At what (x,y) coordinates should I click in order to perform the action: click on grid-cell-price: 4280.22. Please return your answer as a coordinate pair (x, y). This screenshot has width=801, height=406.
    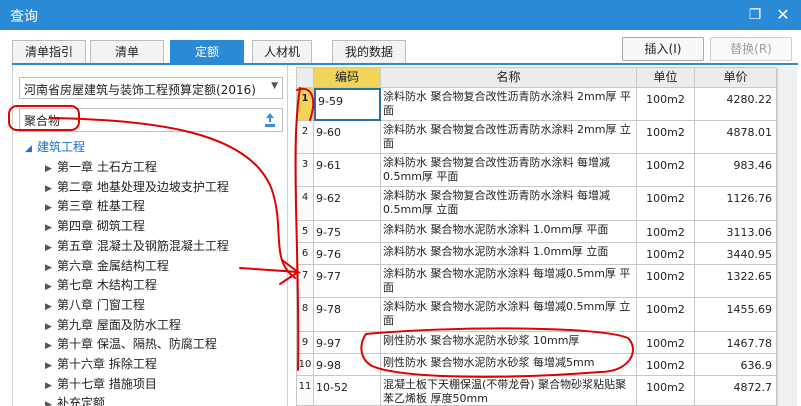
    Looking at the image, I should click on (736, 104).